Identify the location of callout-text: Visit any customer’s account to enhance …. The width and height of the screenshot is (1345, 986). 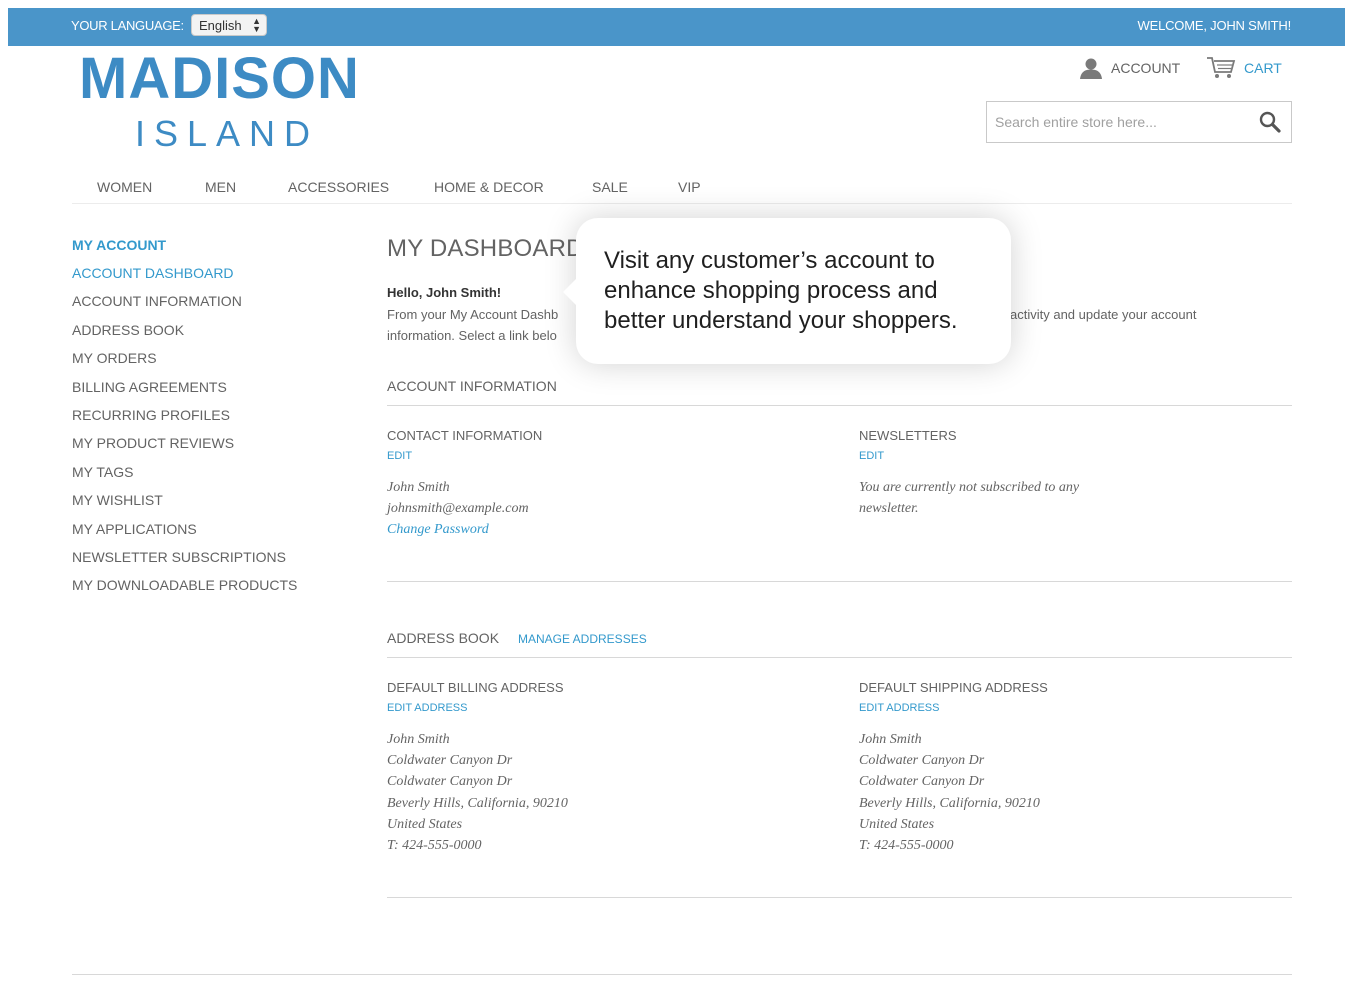
(807, 291).